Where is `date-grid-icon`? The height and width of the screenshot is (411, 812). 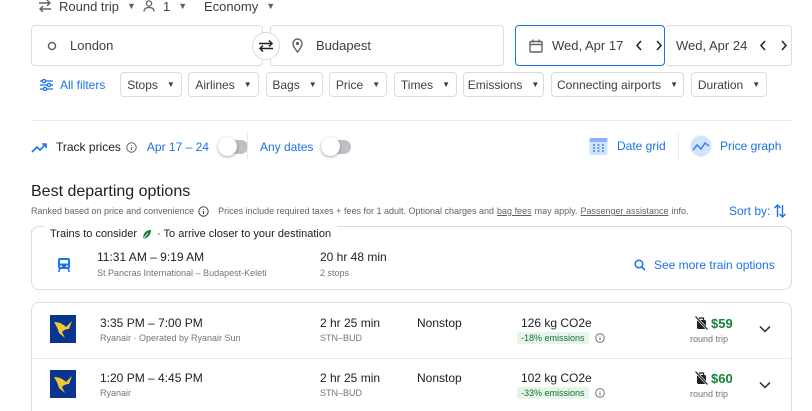
date-grid-icon is located at coordinates (598, 146).